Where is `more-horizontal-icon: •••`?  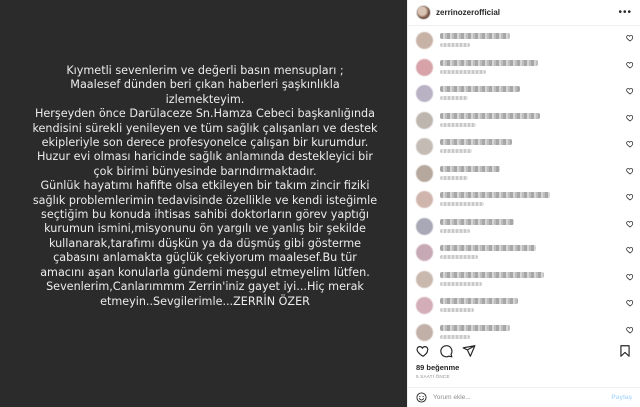
more-horizontal-icon: ••• is located at coordinates (625, 12).